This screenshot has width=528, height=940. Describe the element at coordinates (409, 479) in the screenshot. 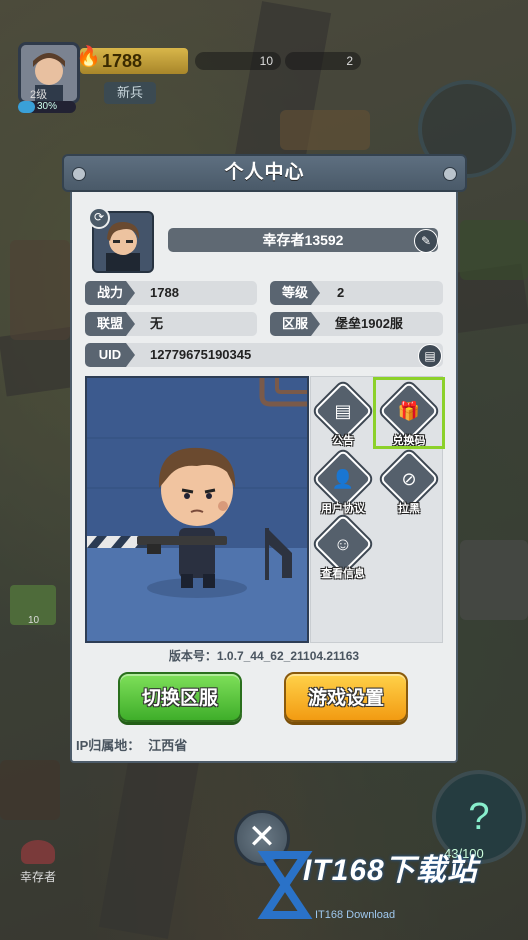

I see `block-chat-icon: ⊘` at that location.